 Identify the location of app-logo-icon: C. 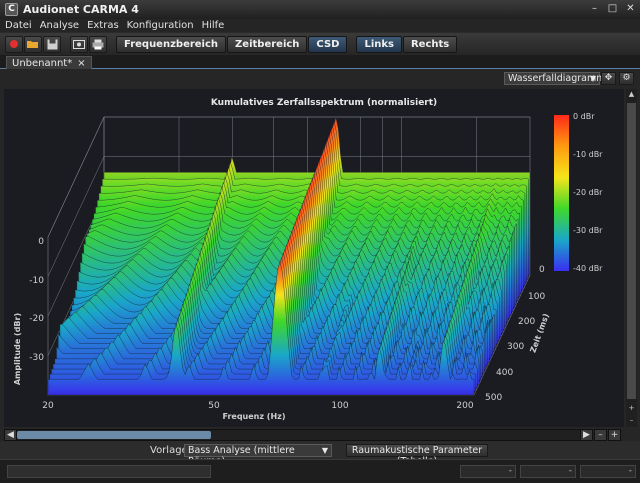
(11, 9).